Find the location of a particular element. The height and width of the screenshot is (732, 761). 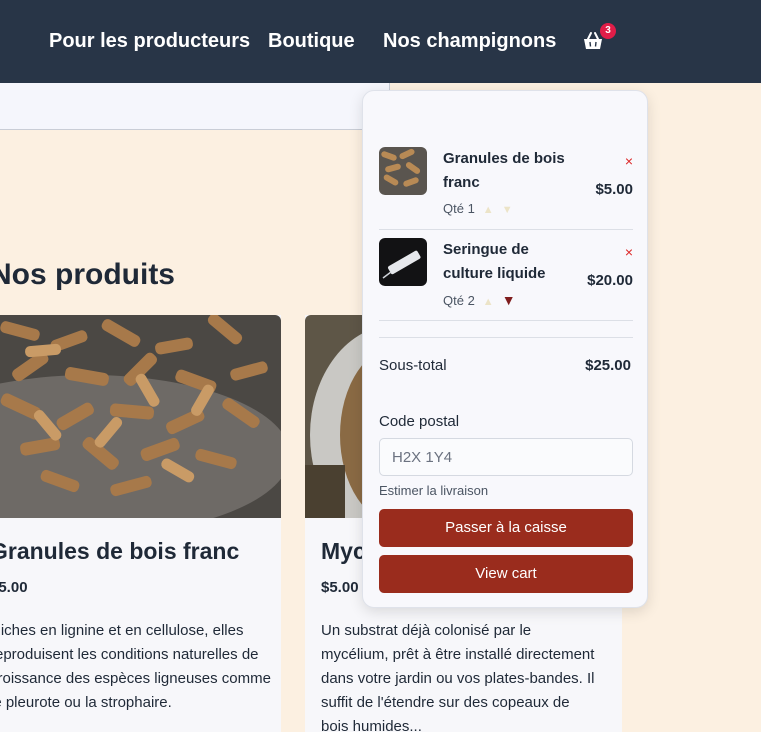

search-strip is located at coordinates (195, 106).